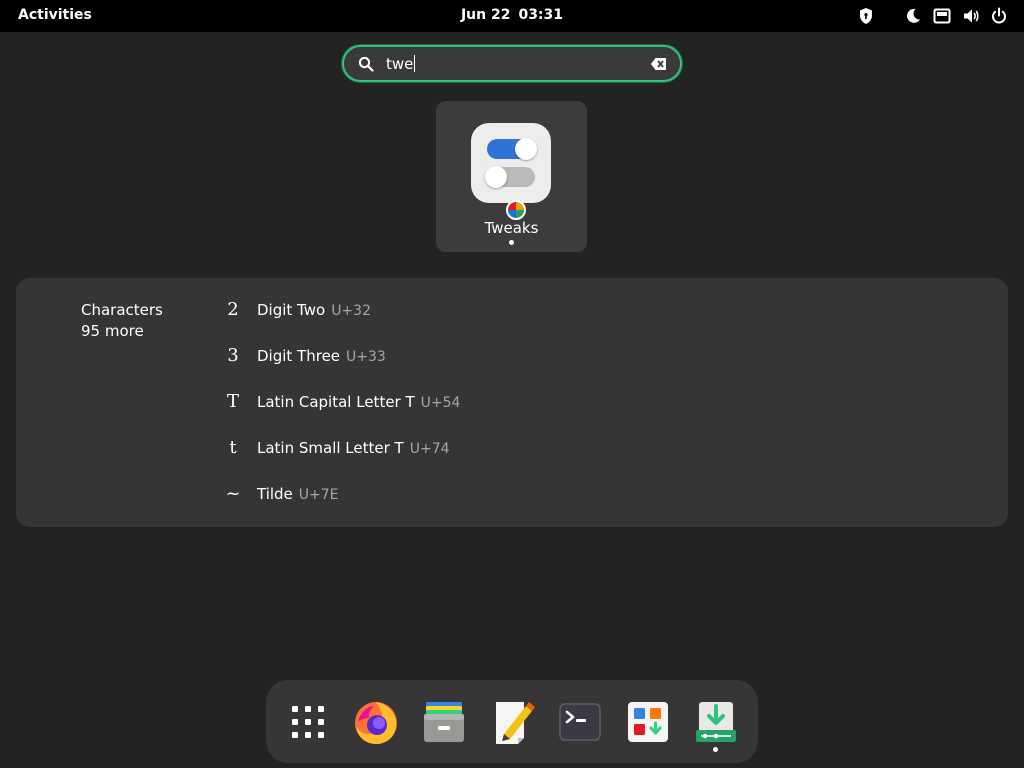 The height and width of the screenshot is (768, 1024). I want to click on dash, so click(512, 721).